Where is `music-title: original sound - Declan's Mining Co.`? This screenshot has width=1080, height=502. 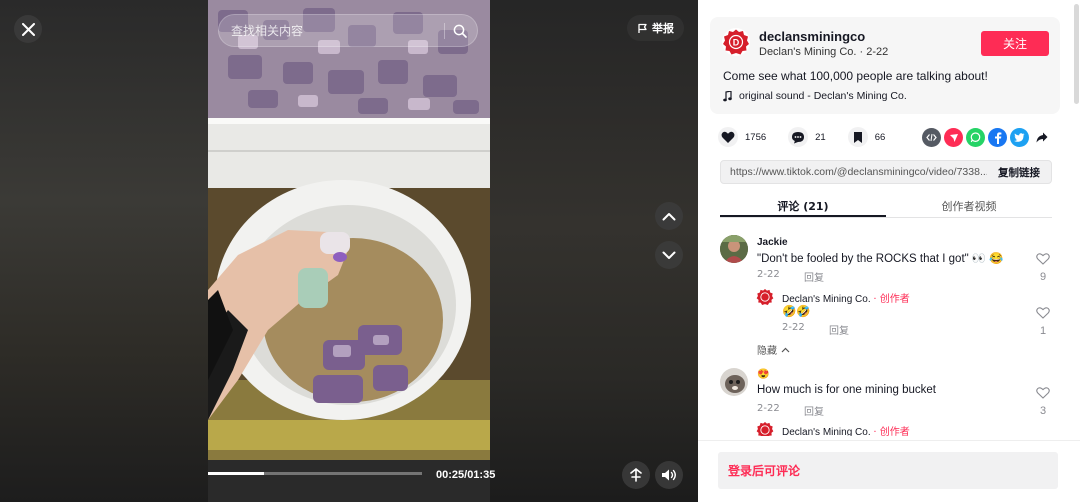
music-title: original sound - Declan's Mining Co. is located at coordinates (823, 96).